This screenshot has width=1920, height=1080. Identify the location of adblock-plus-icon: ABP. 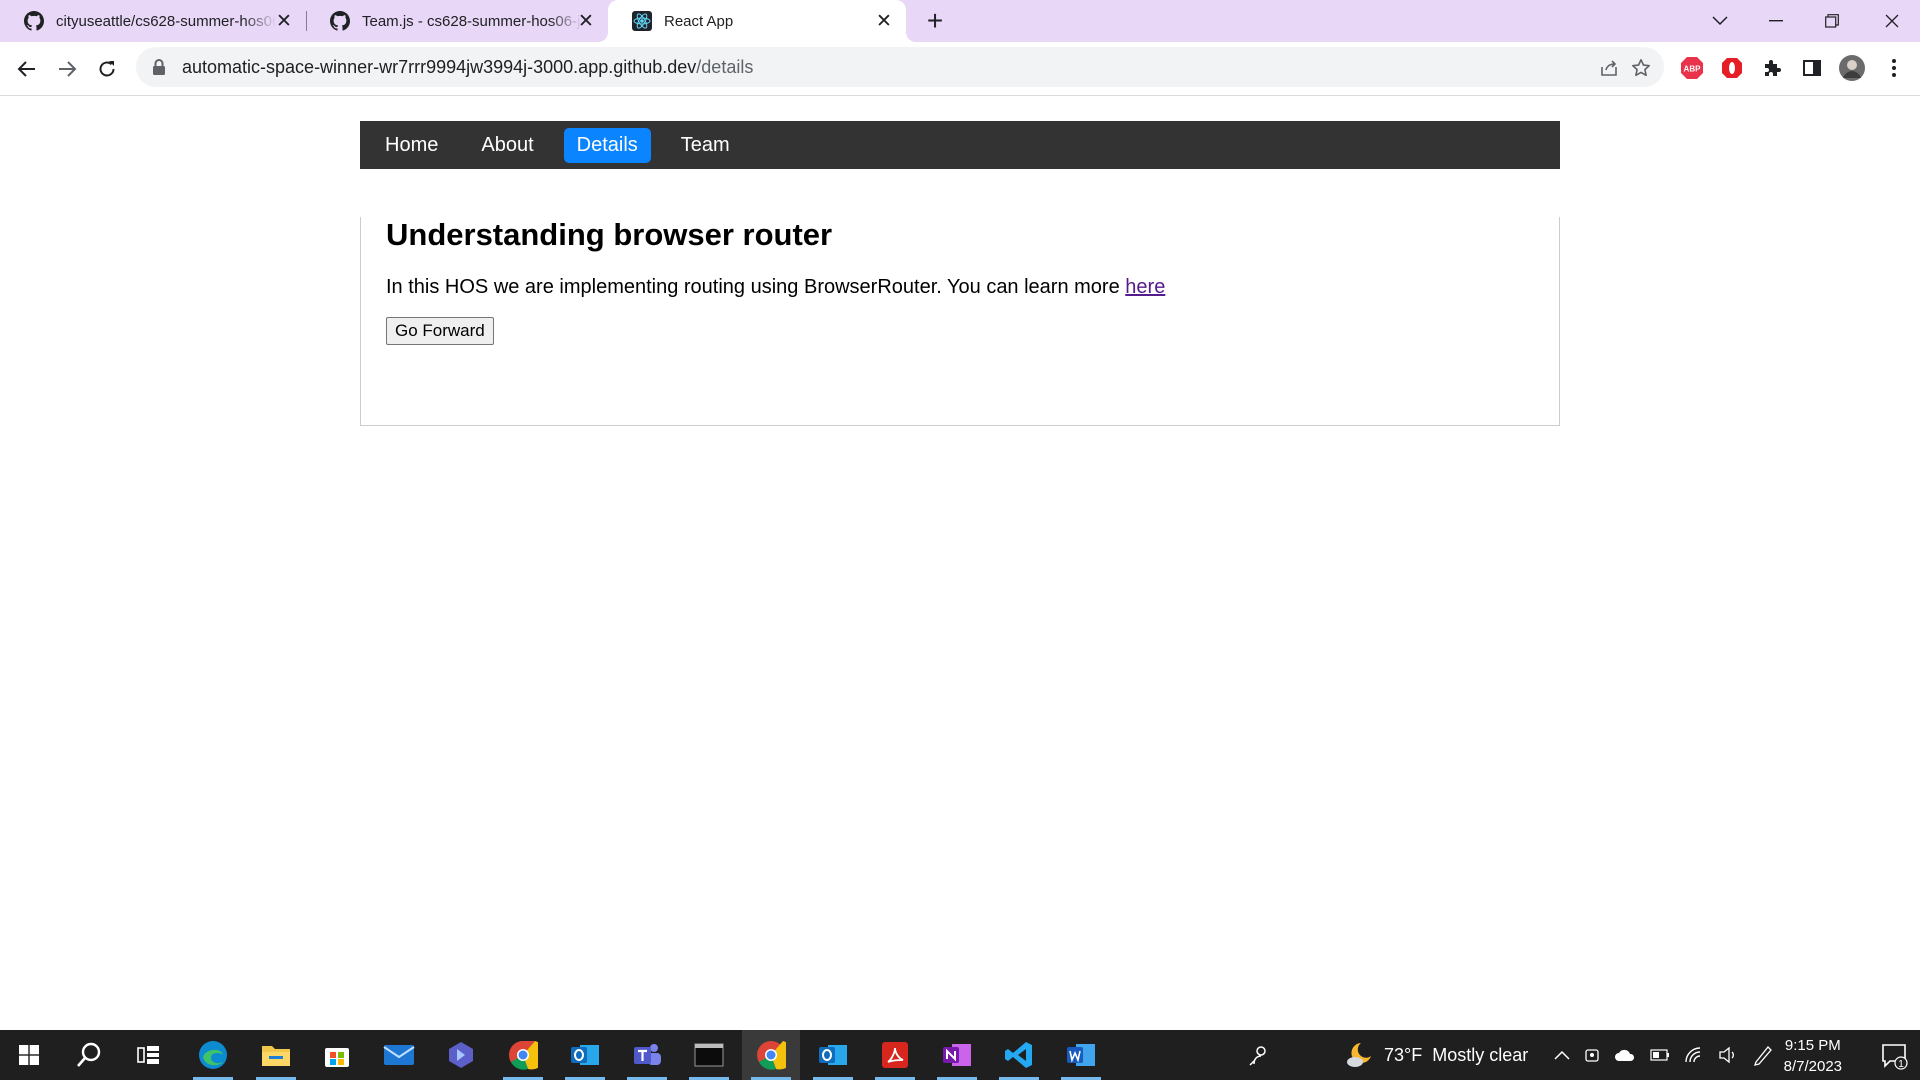
(1692, 68).